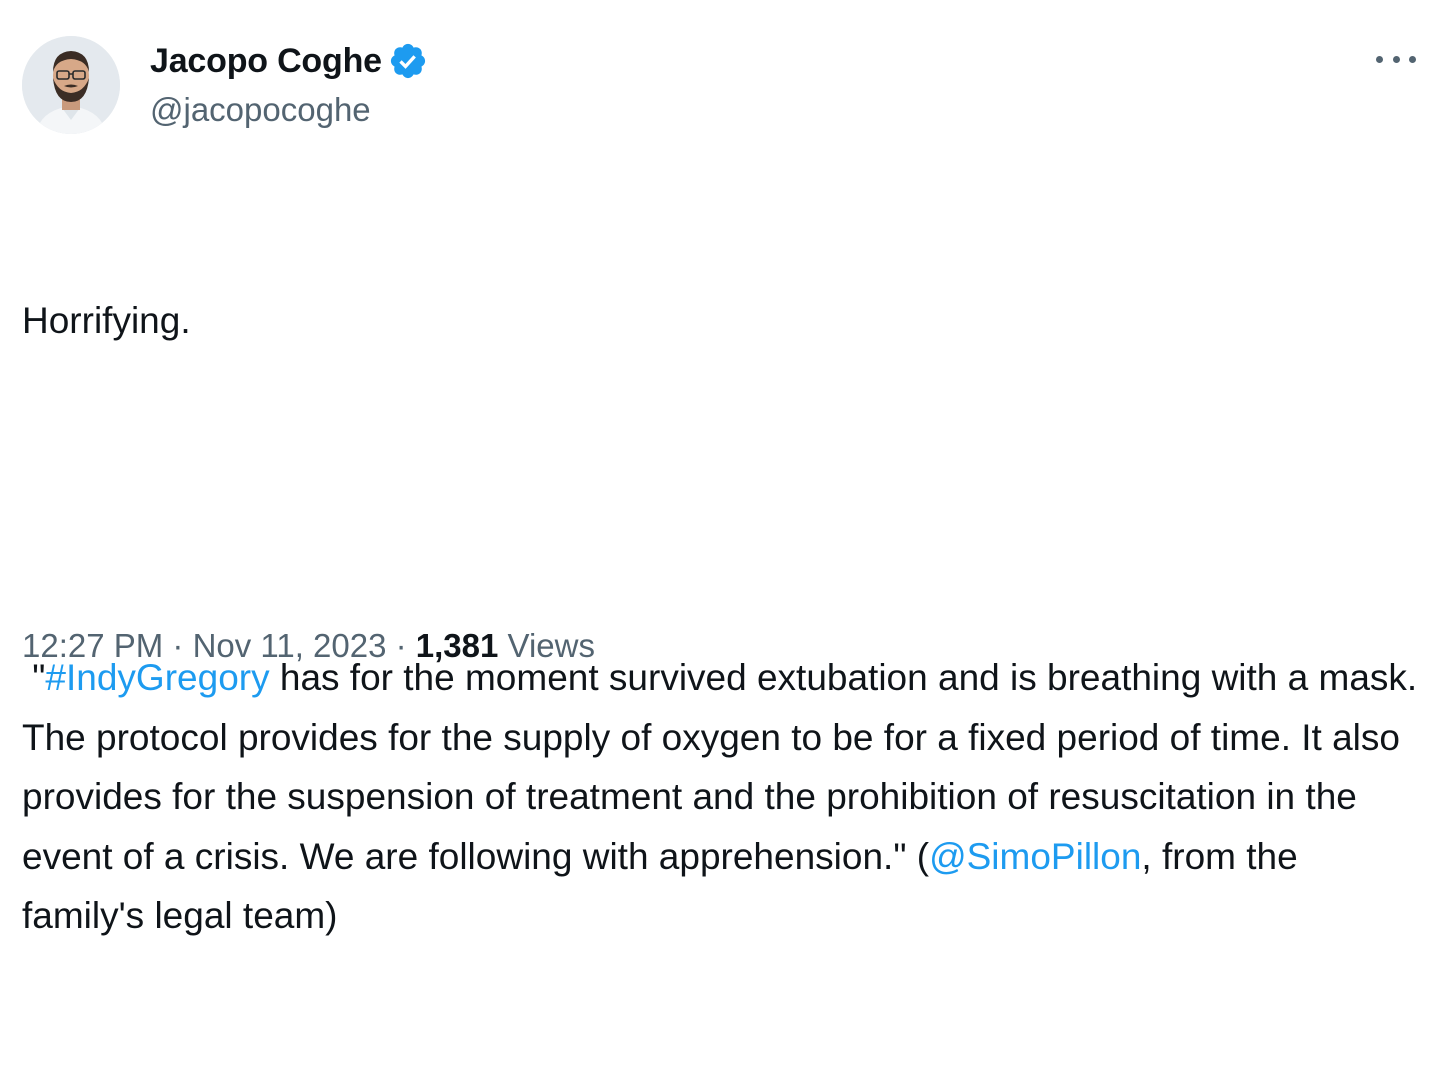 The image size is (1456, 1065). I want to click on avatar, so click(71, 85).